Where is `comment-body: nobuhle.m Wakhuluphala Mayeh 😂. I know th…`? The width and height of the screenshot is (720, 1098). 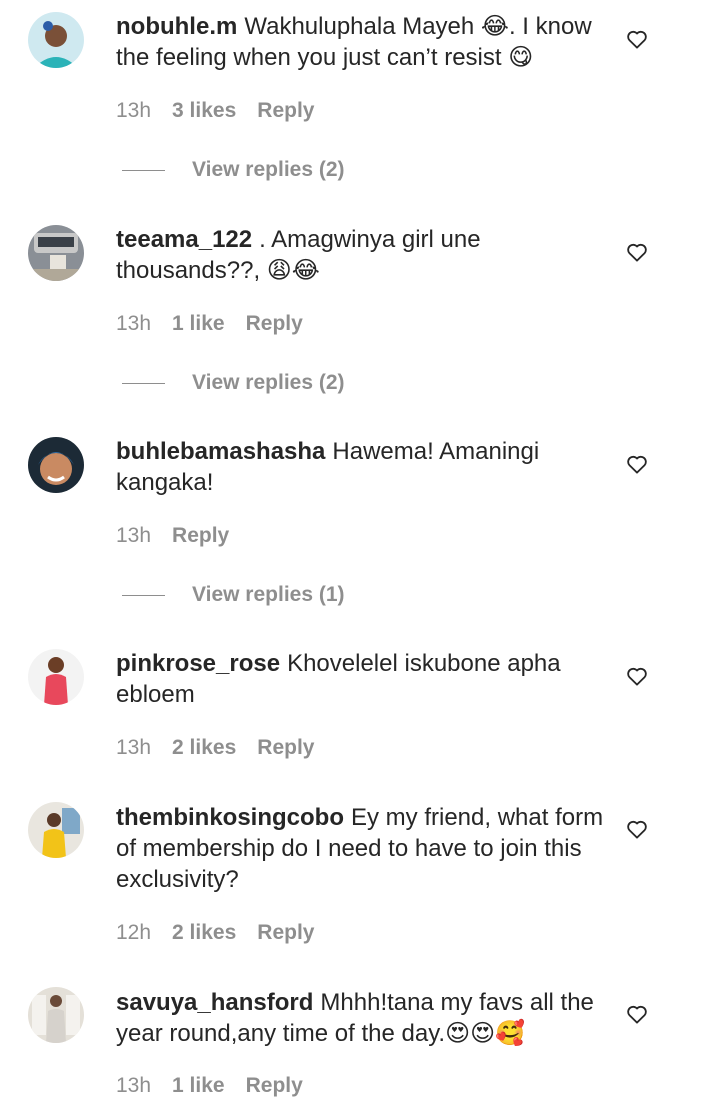
comment-body: nobuhle.m Wakhuluphala Mayeh 😂. I know th… is located at coordinates (361, 42).